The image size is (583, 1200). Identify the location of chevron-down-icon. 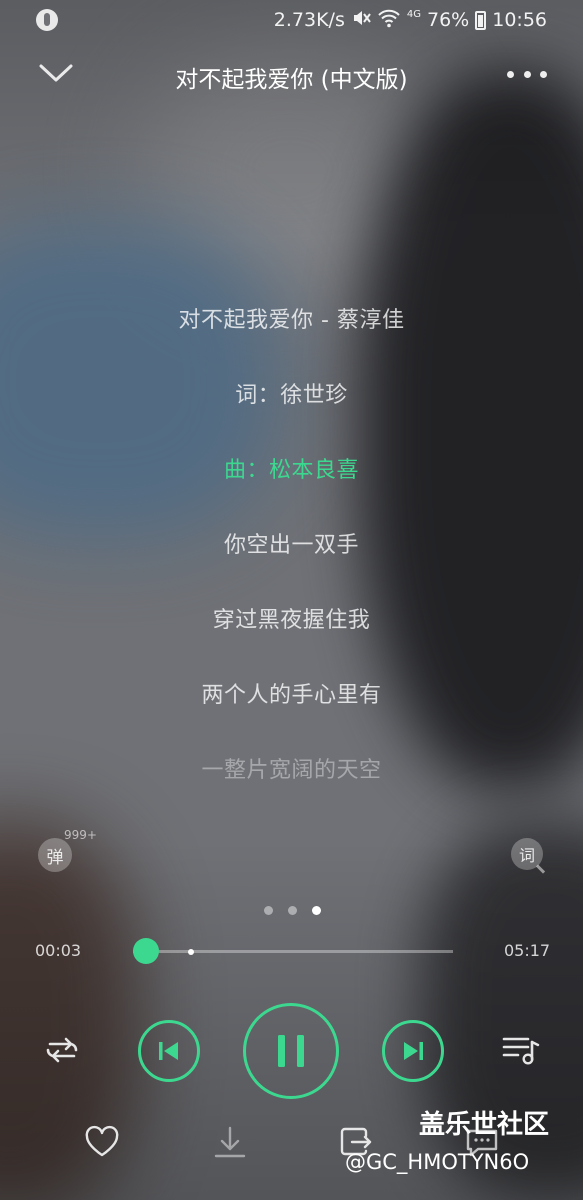
(56, 73).